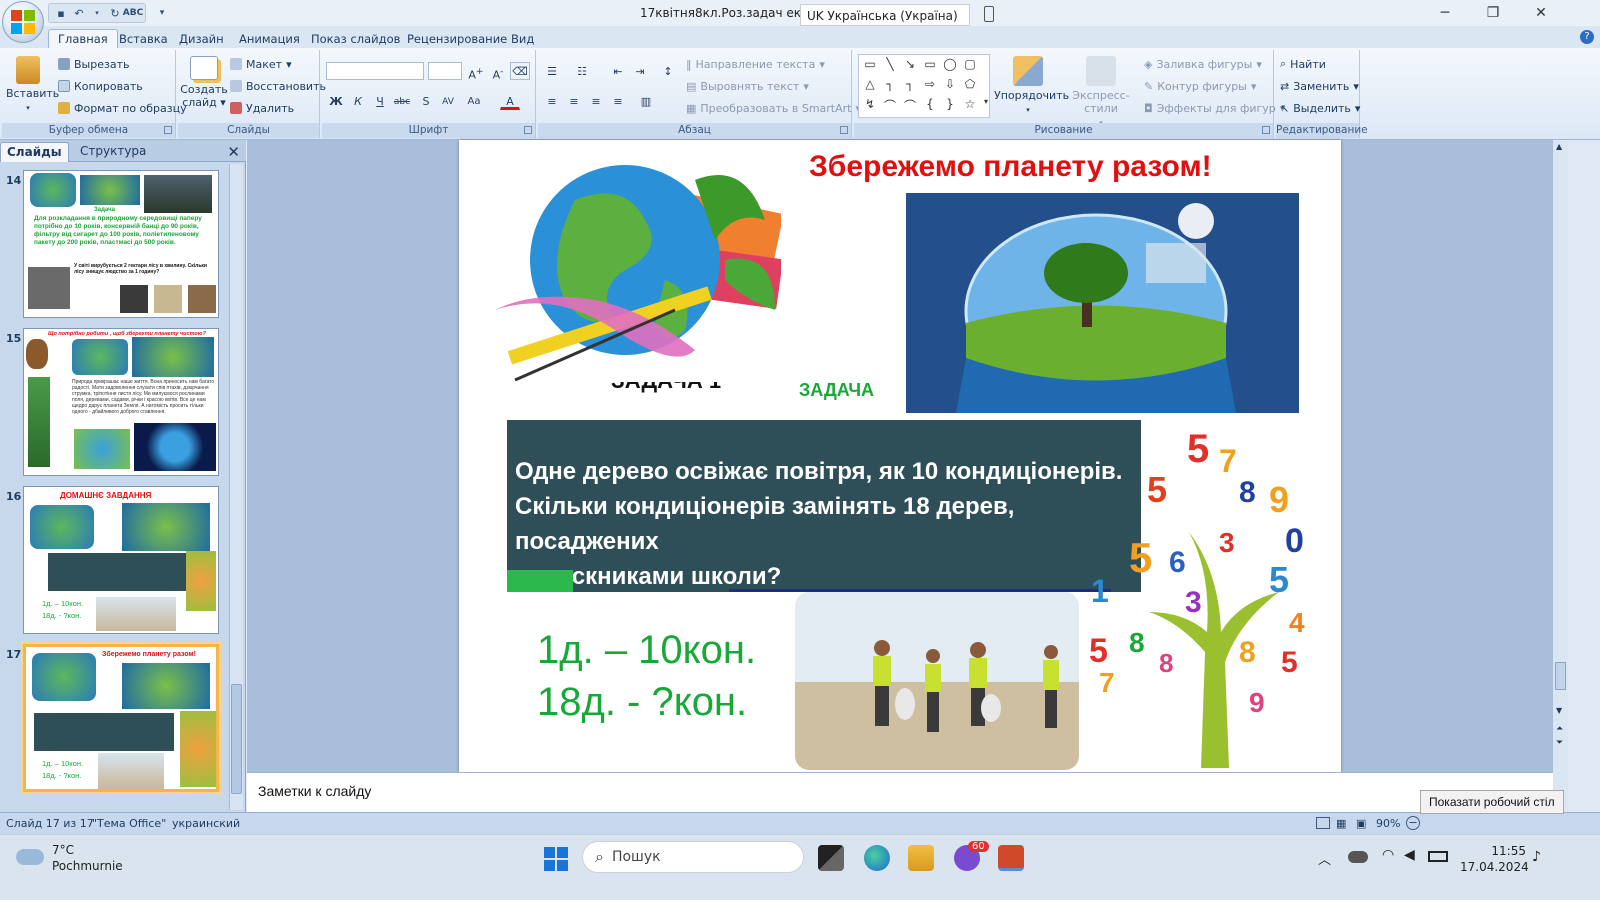 Image resolution: width=1600 pixels, height=900 pixels. What do you see at coordinates (755, 64) in the screenshot?
I see `text-direction-button: ‖ Направление текста ▾` at bounding box center [755, 64].